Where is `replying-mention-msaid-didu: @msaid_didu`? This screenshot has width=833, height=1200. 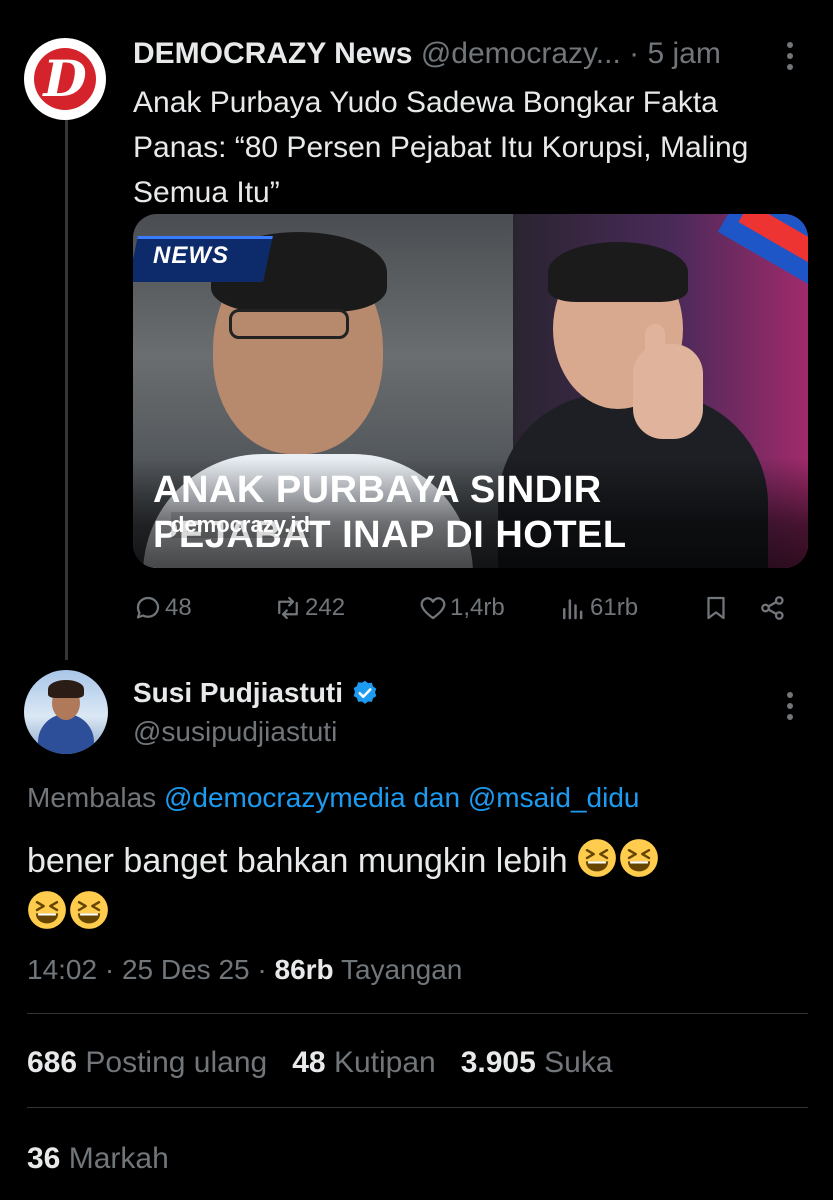
replying-mention-msaid-didu: @msaid_didu is located at coordinates (554, 797).